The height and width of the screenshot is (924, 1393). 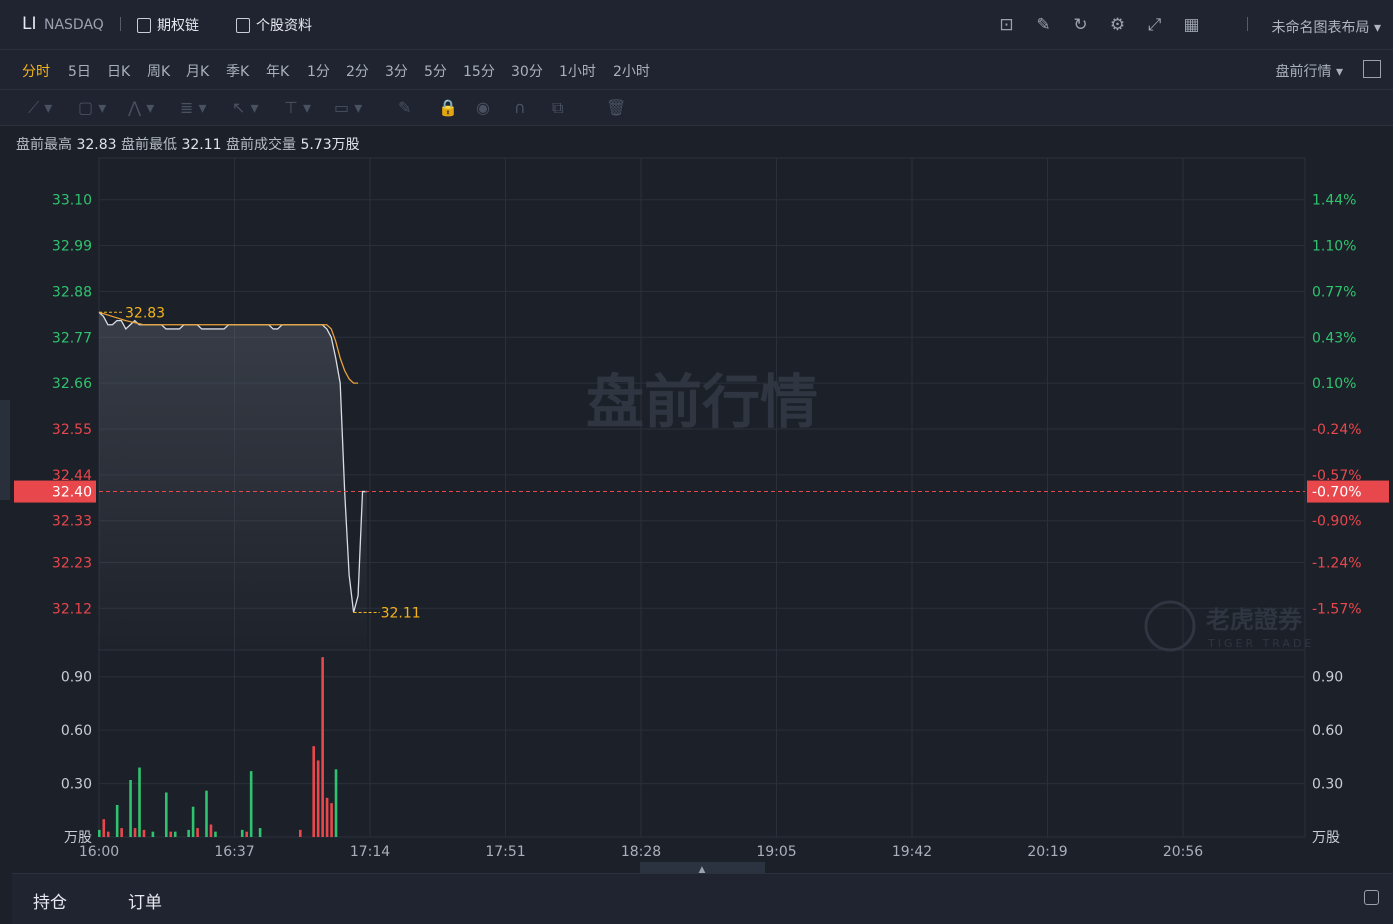 I want to click on pattern-tool-icon: ⋀ ▾, so click(x=141, y=107).